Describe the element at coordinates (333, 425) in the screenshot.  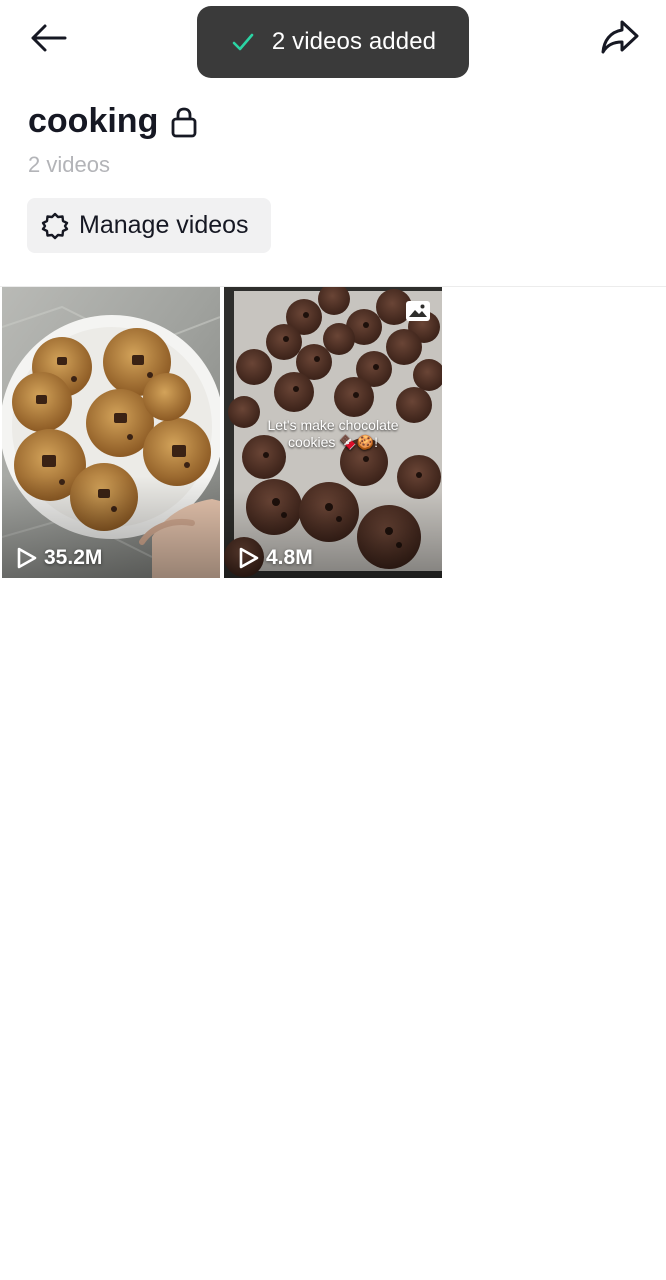
I see `video-caption-line: Let's make chocolate` at that location.